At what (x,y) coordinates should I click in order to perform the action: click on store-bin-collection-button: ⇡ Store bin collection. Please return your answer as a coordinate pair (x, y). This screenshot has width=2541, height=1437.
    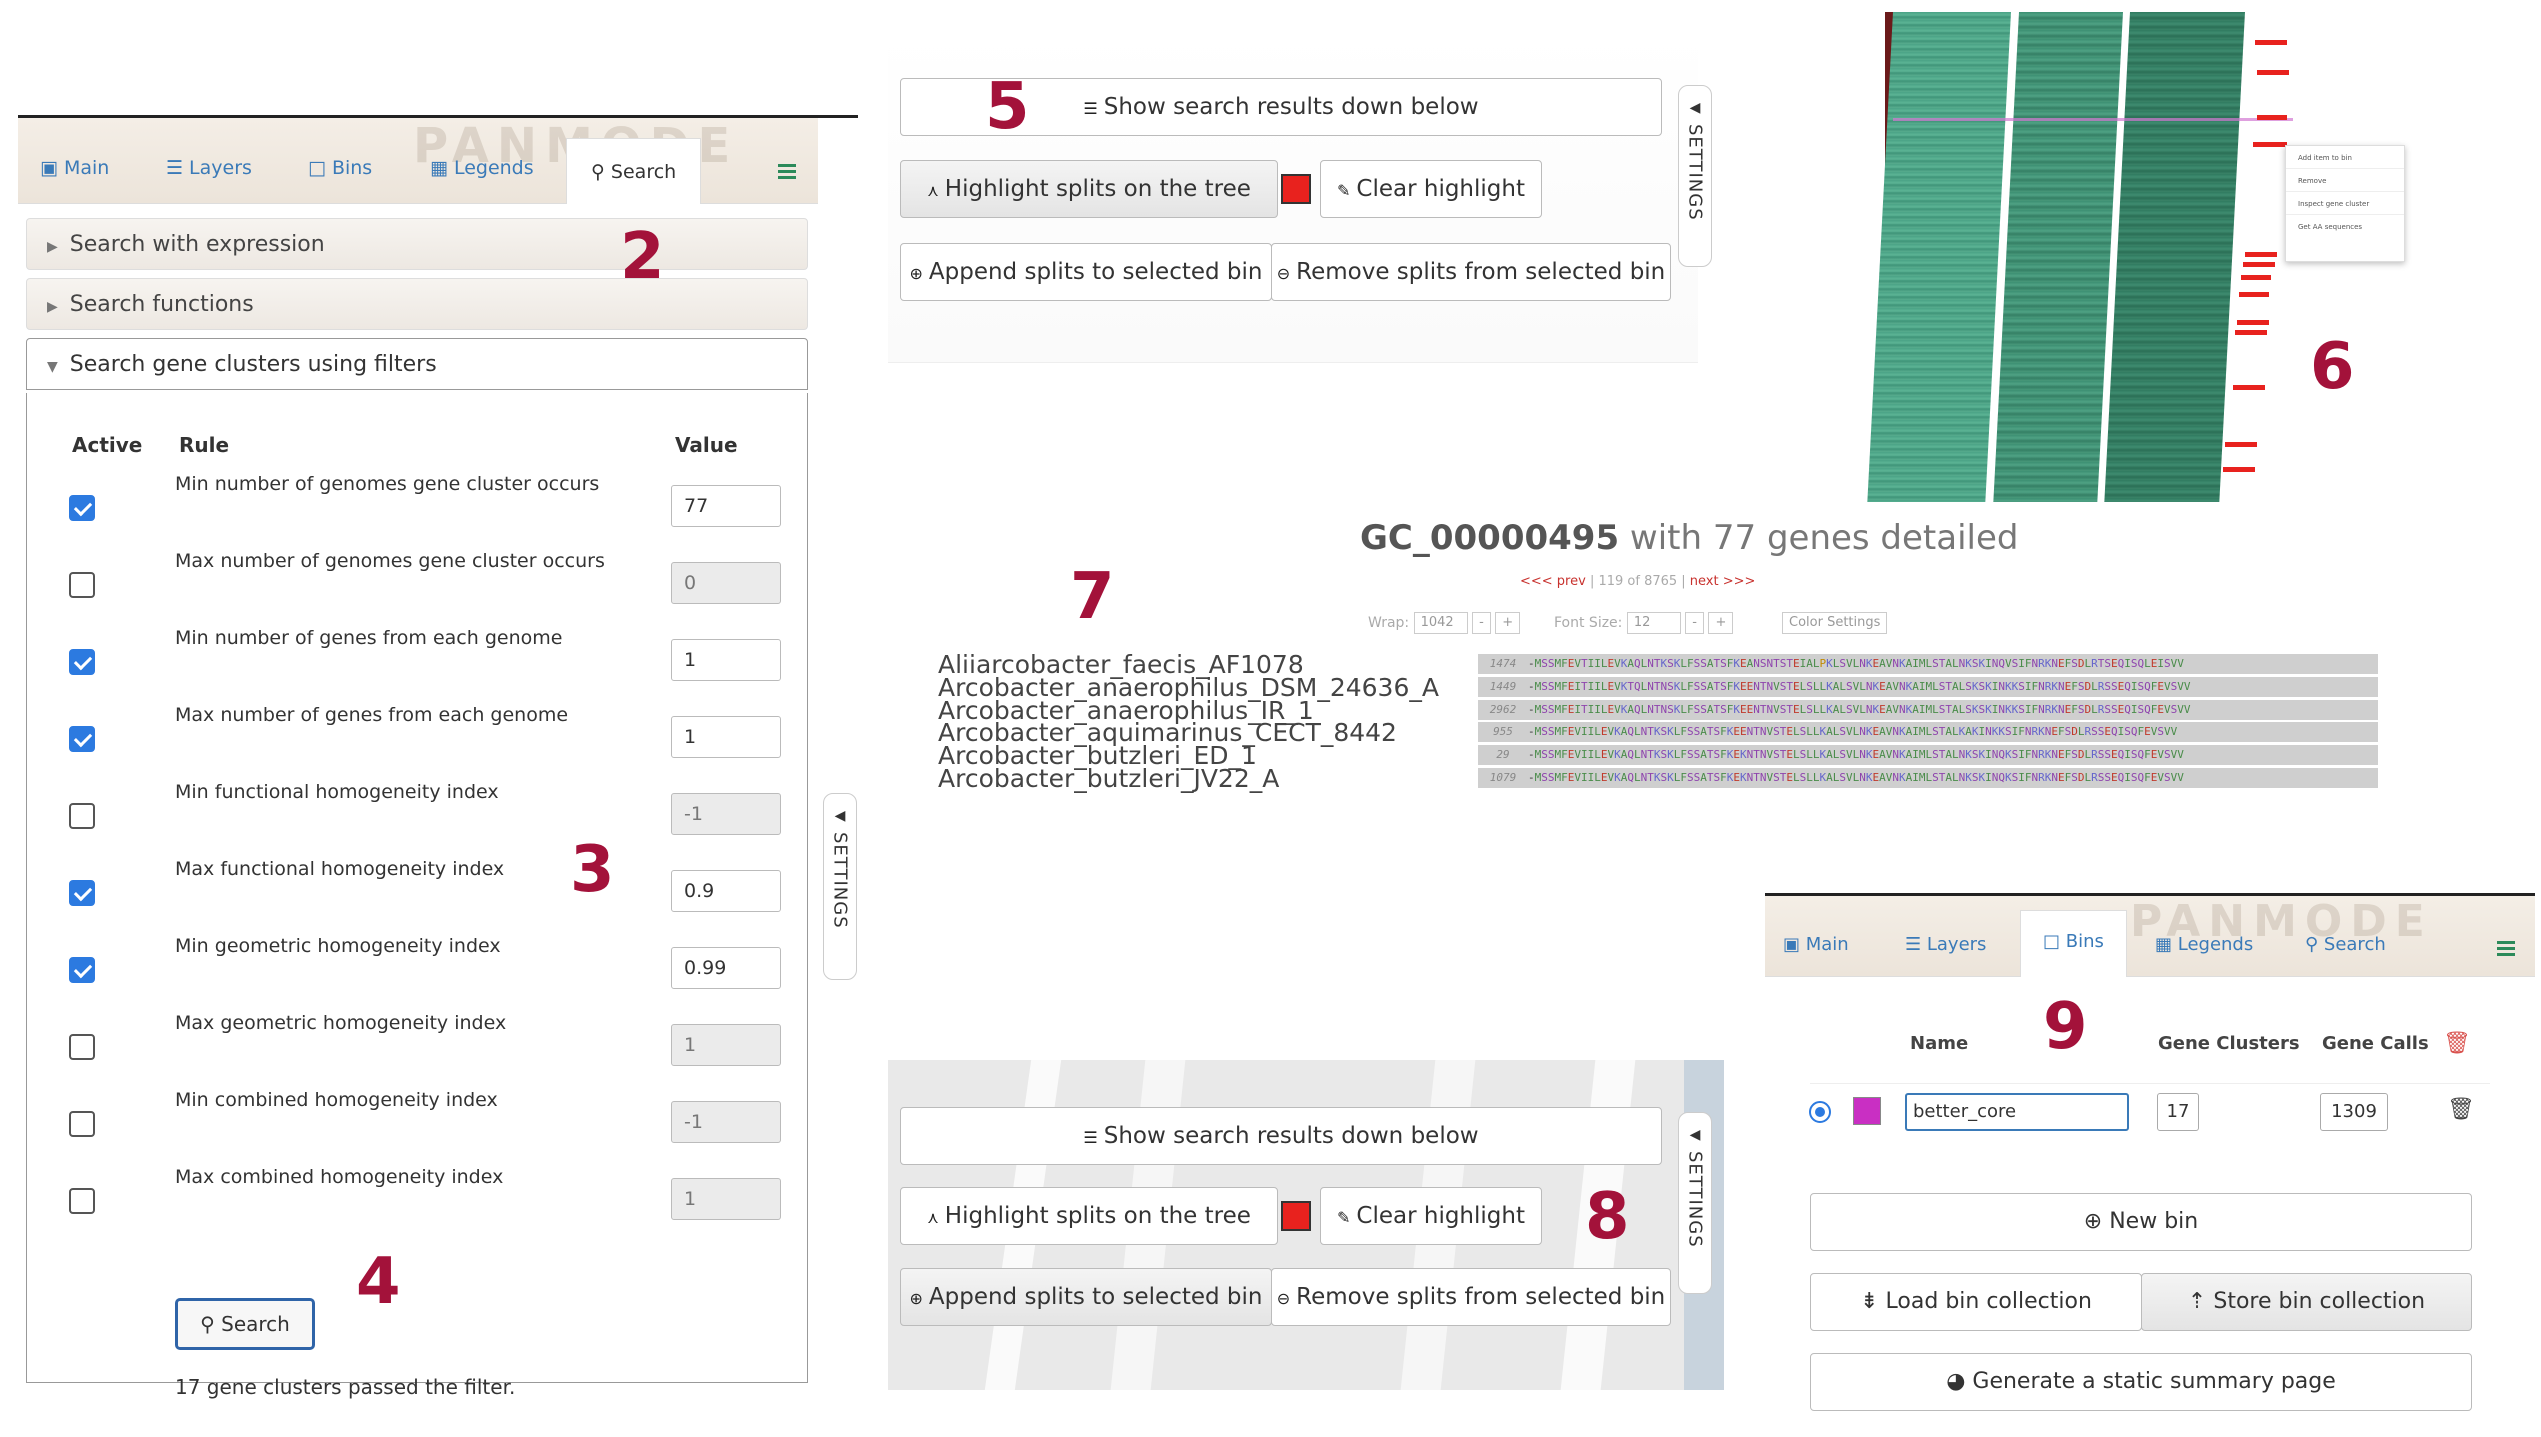
    Looking at the image, I should click on (2306, 1302).